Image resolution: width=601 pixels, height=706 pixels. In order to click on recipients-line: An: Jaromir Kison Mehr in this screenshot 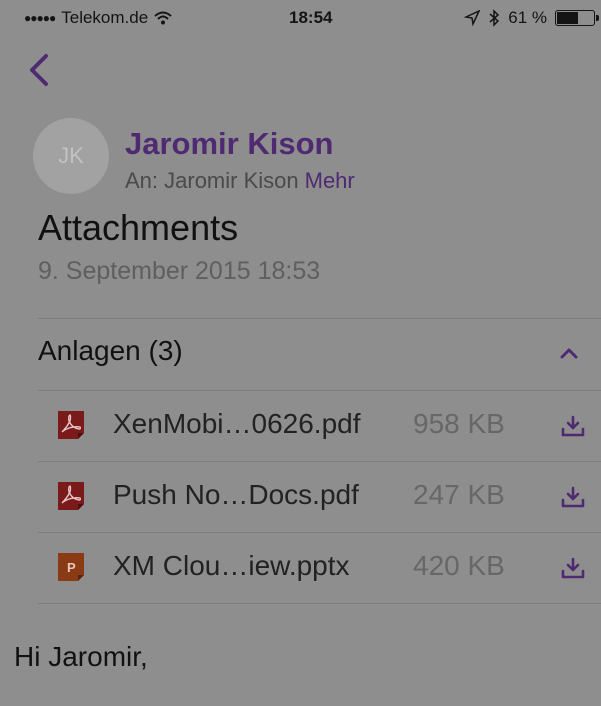, I will do `click(240, 181)`.